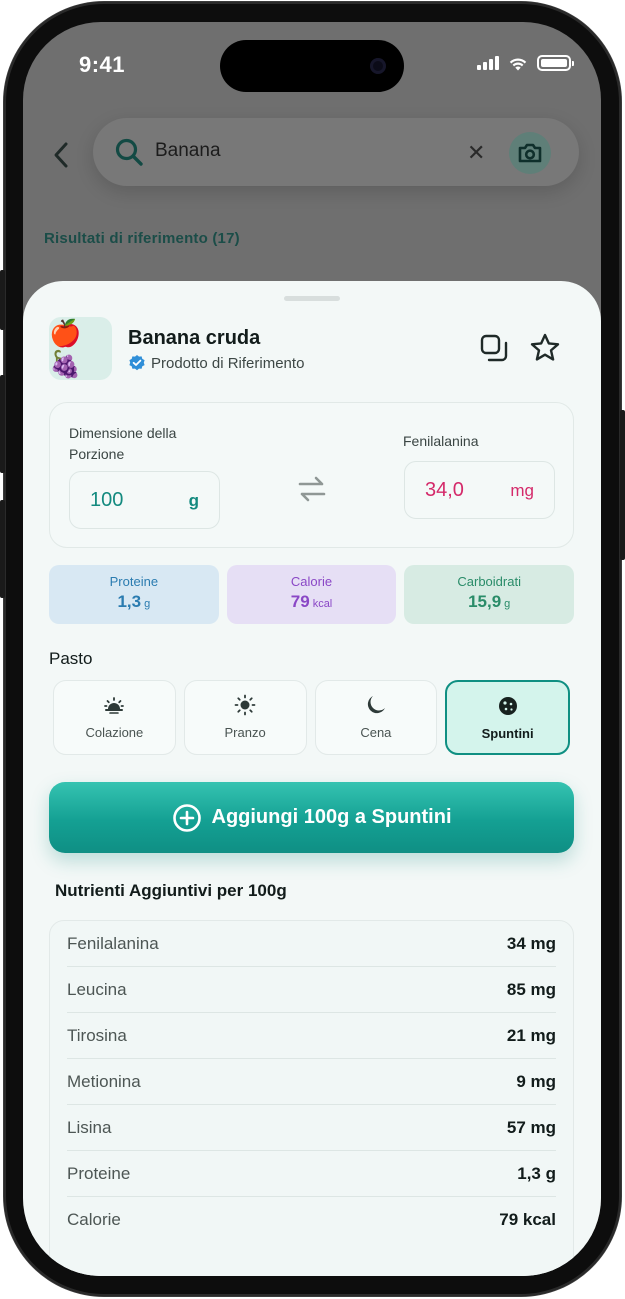  Describe the element at coordinates (193, 500) in the screenshot. I see `portion-unit: g` at that location.